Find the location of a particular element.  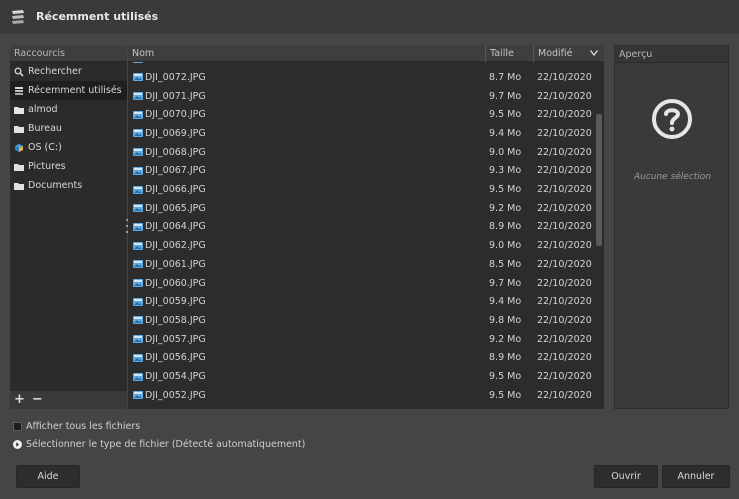

home-folder-icon is located at coordinates (19, 110).